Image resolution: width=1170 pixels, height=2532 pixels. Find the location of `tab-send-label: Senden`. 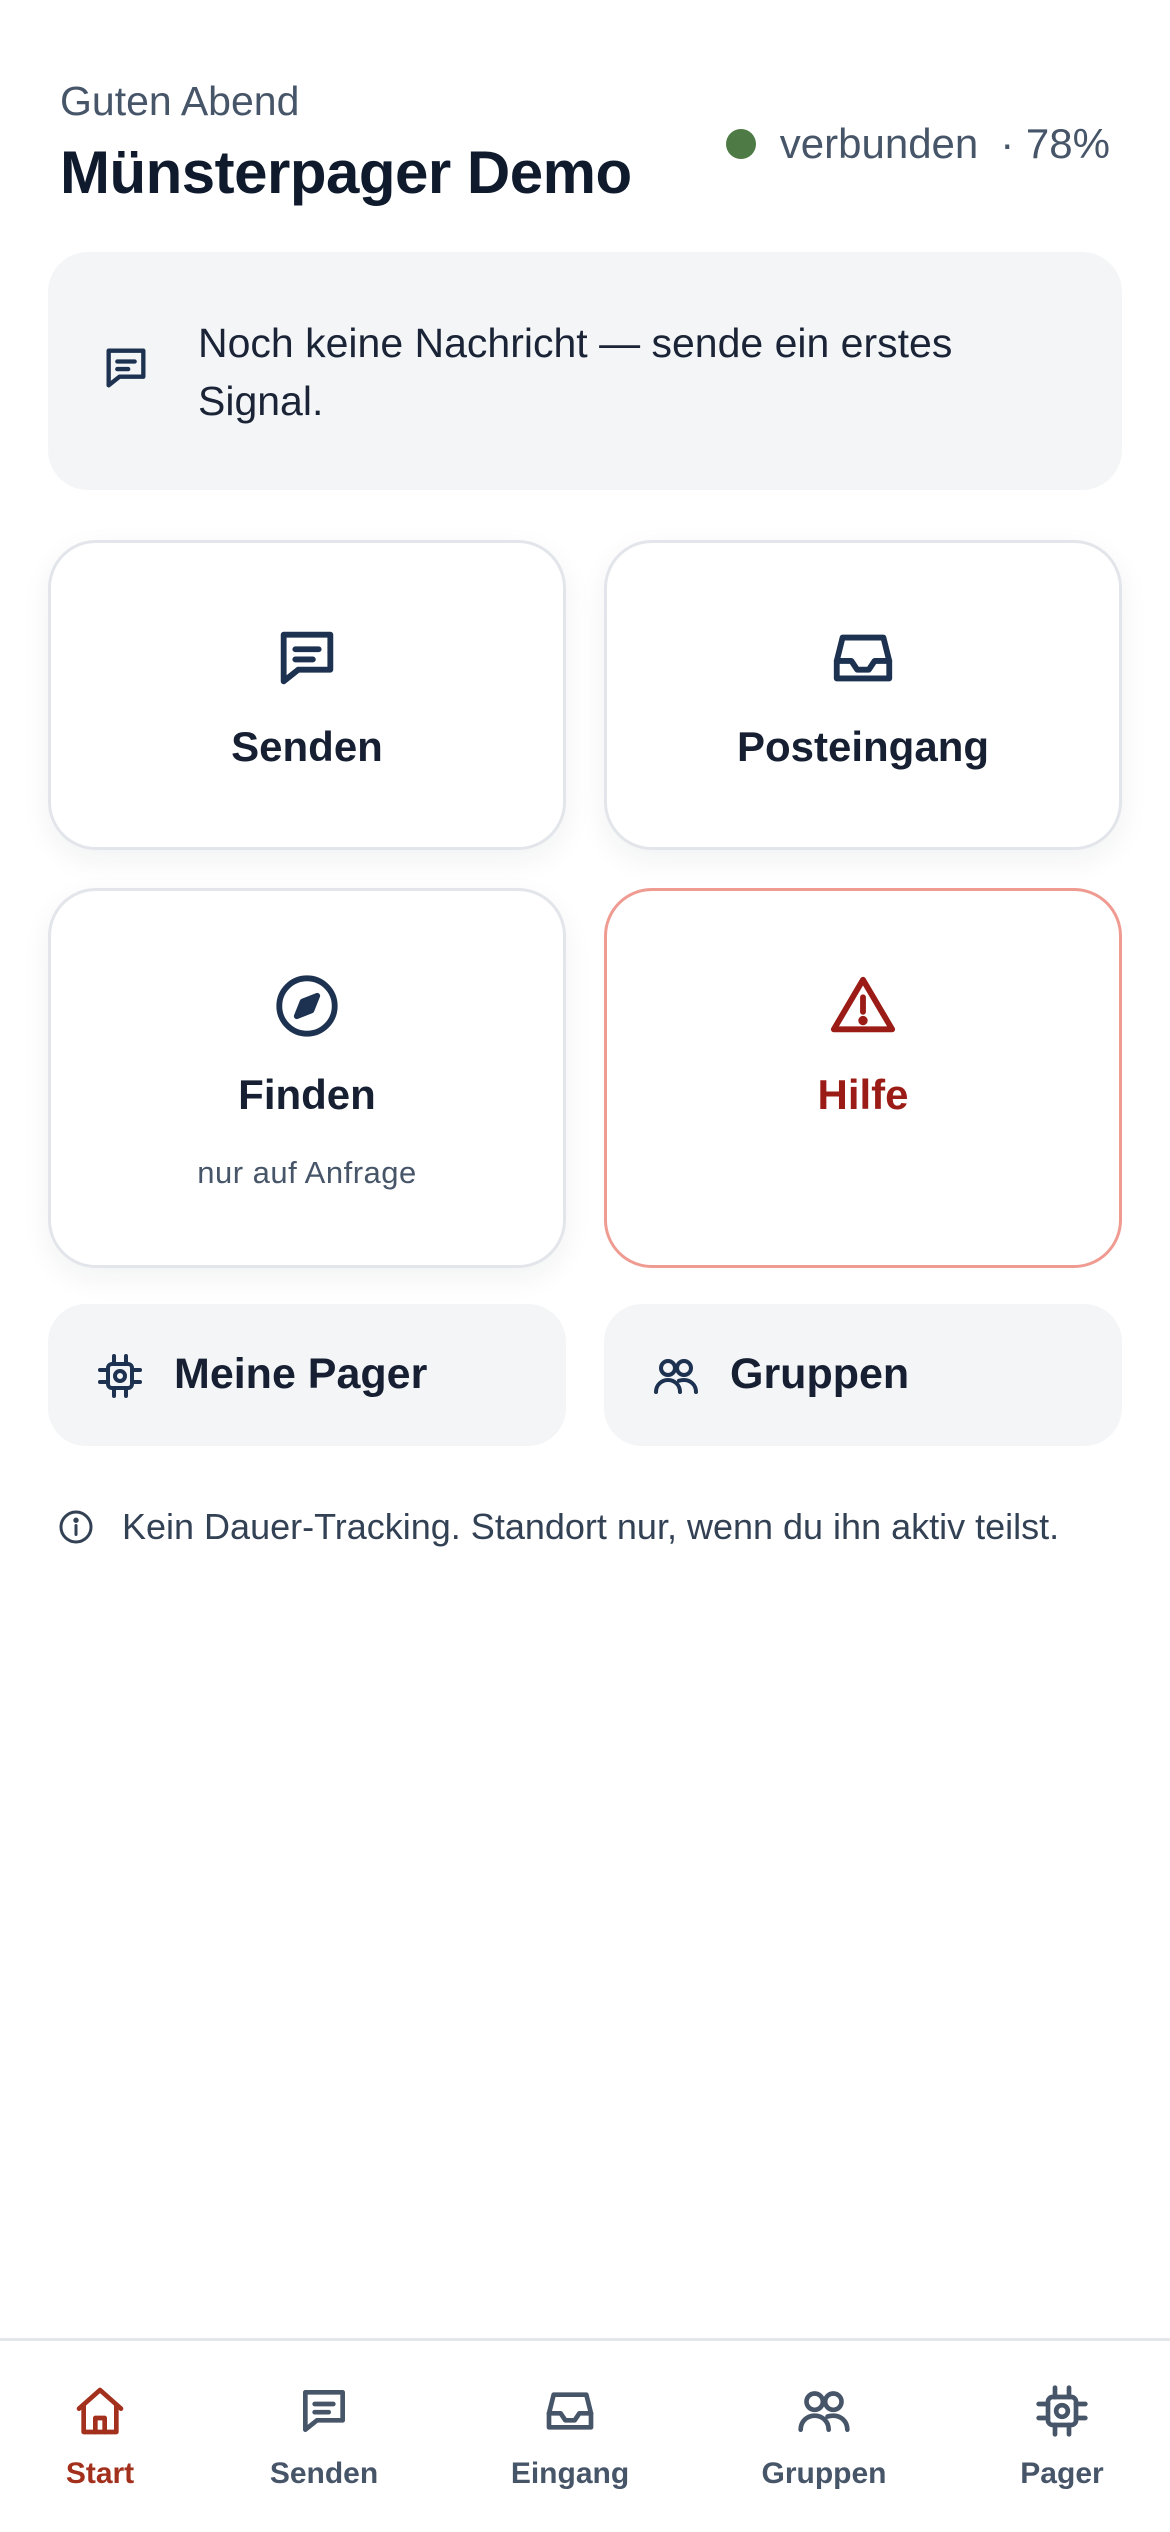

tab-send-label: Senden is located at coordinates (324, 2473).